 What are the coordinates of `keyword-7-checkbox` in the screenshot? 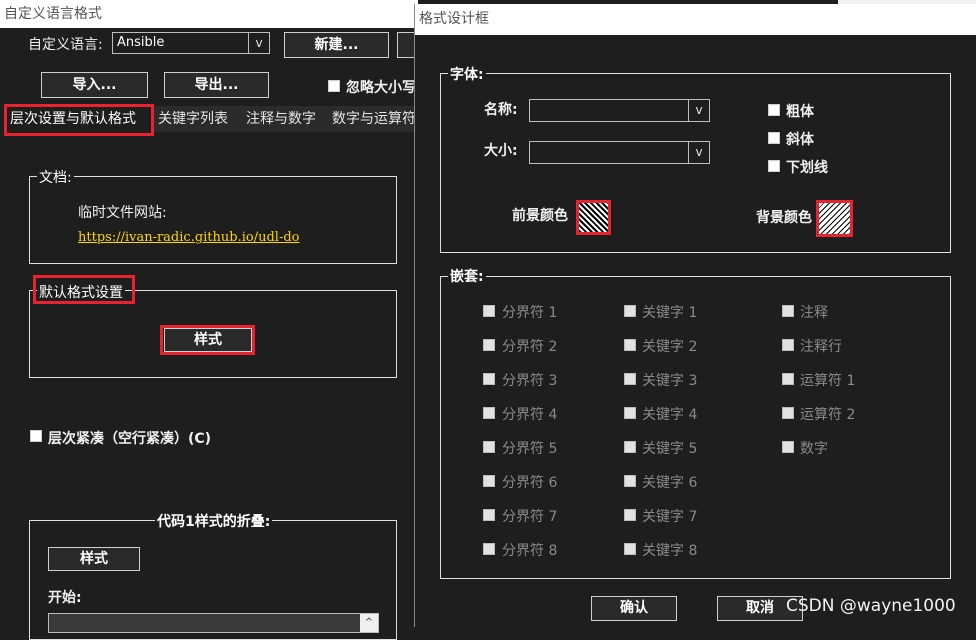 It's located at (630, 515).